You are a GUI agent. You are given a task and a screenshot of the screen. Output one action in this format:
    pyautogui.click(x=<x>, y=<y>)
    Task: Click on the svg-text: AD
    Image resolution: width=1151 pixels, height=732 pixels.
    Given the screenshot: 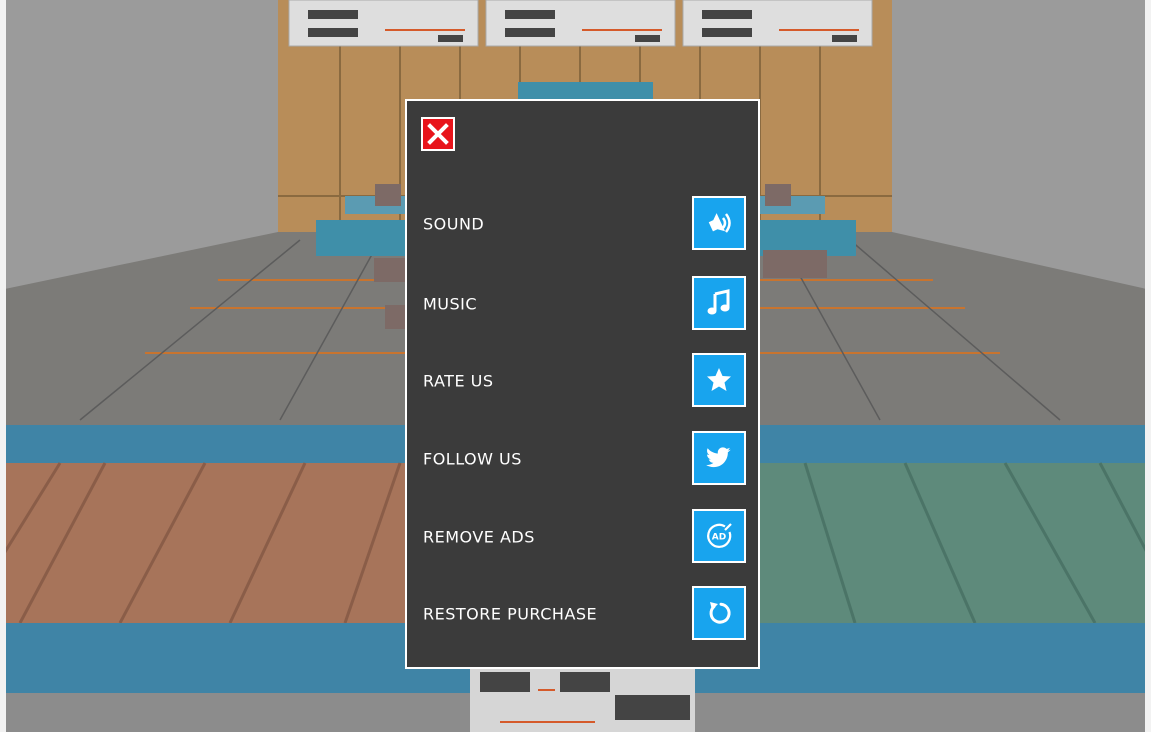 What is the action you would take?
    pyautogui.click(x=719, y=538)
    